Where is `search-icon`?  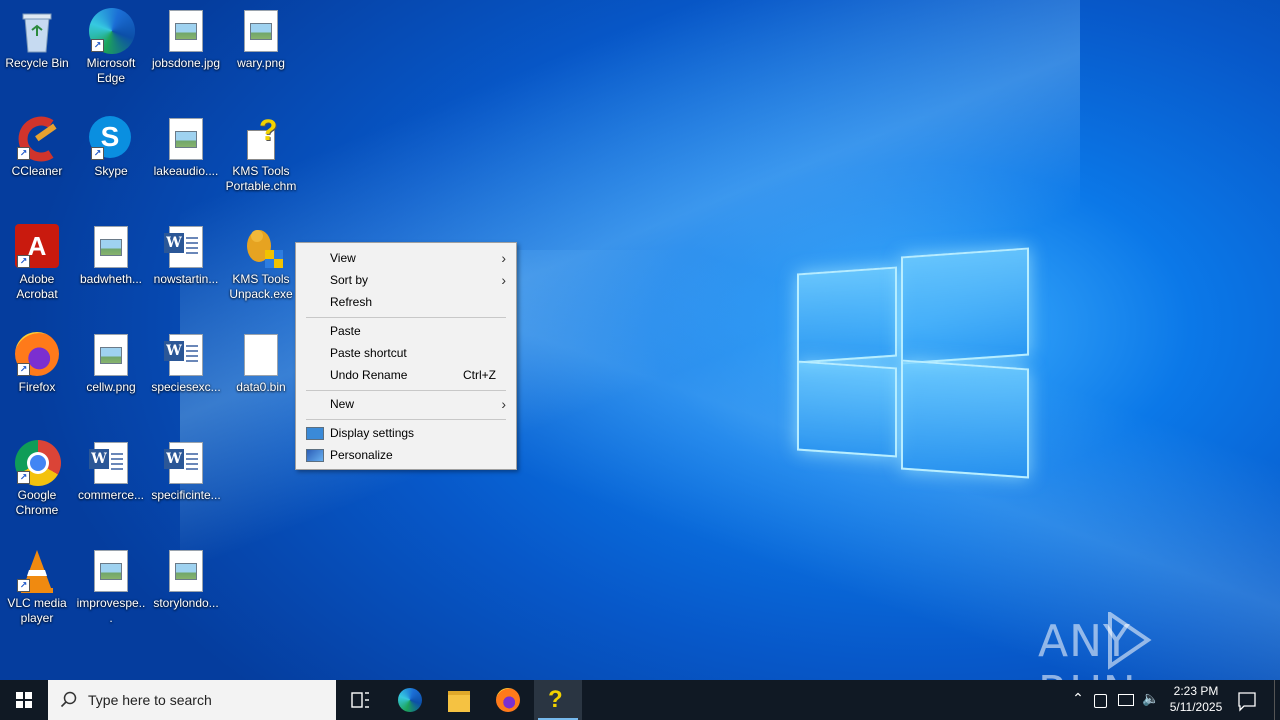 search-icon is located at coordinates (68, 699).